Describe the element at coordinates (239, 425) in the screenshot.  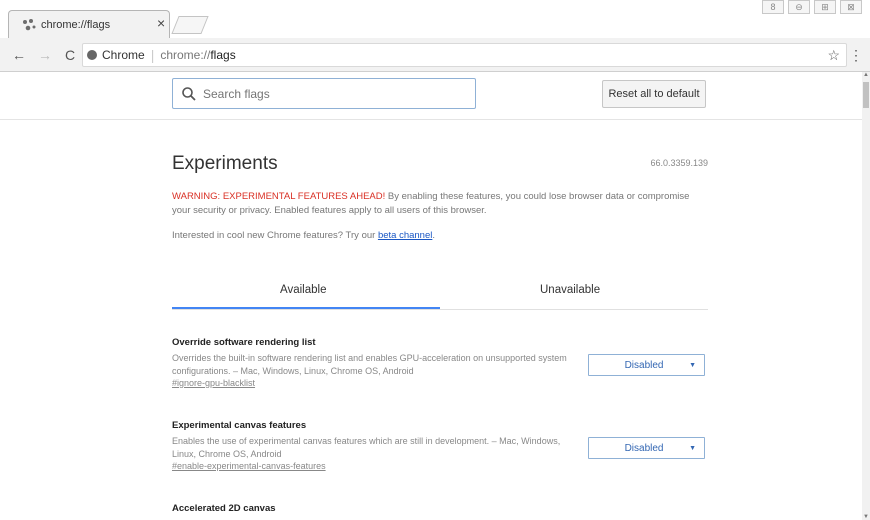
I see `flag-name: Experimental canvas features` at that location.